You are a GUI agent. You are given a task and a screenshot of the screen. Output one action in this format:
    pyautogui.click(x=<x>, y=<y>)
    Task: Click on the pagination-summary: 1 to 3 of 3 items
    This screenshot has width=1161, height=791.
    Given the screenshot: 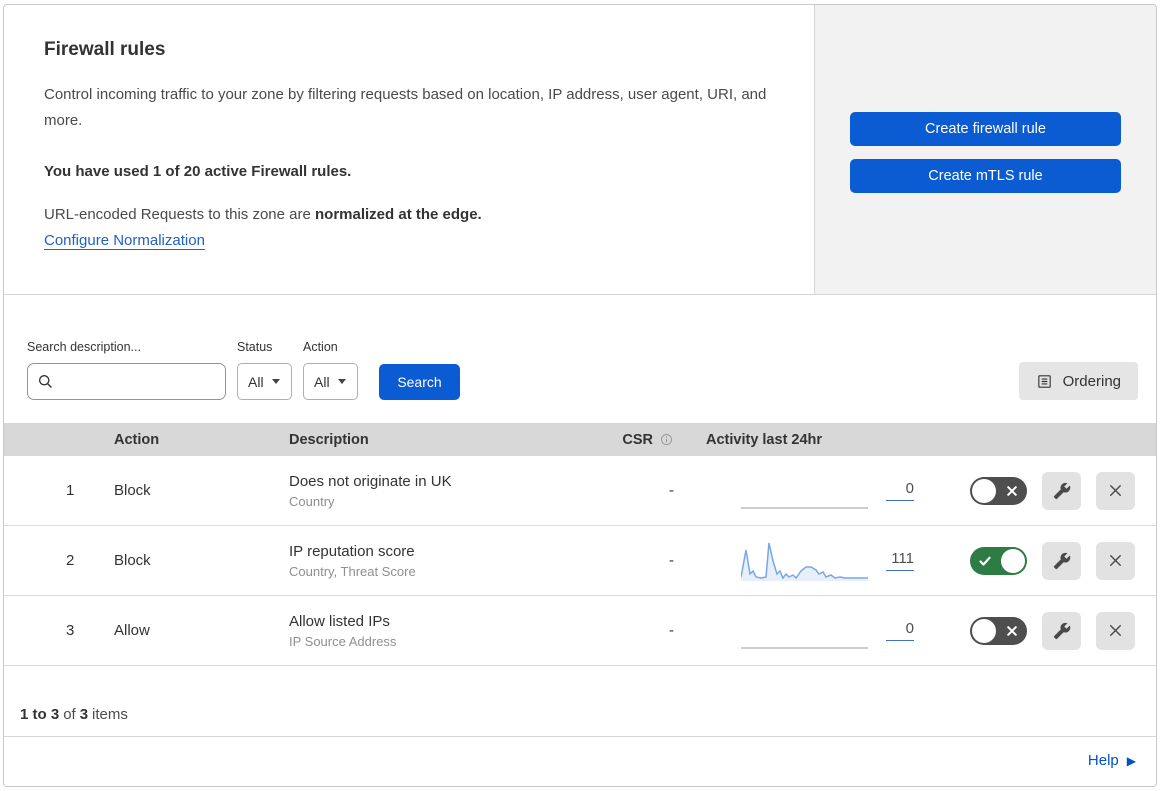 What is the action you would take?
    pyautogui.click(x=580, y=701)
    